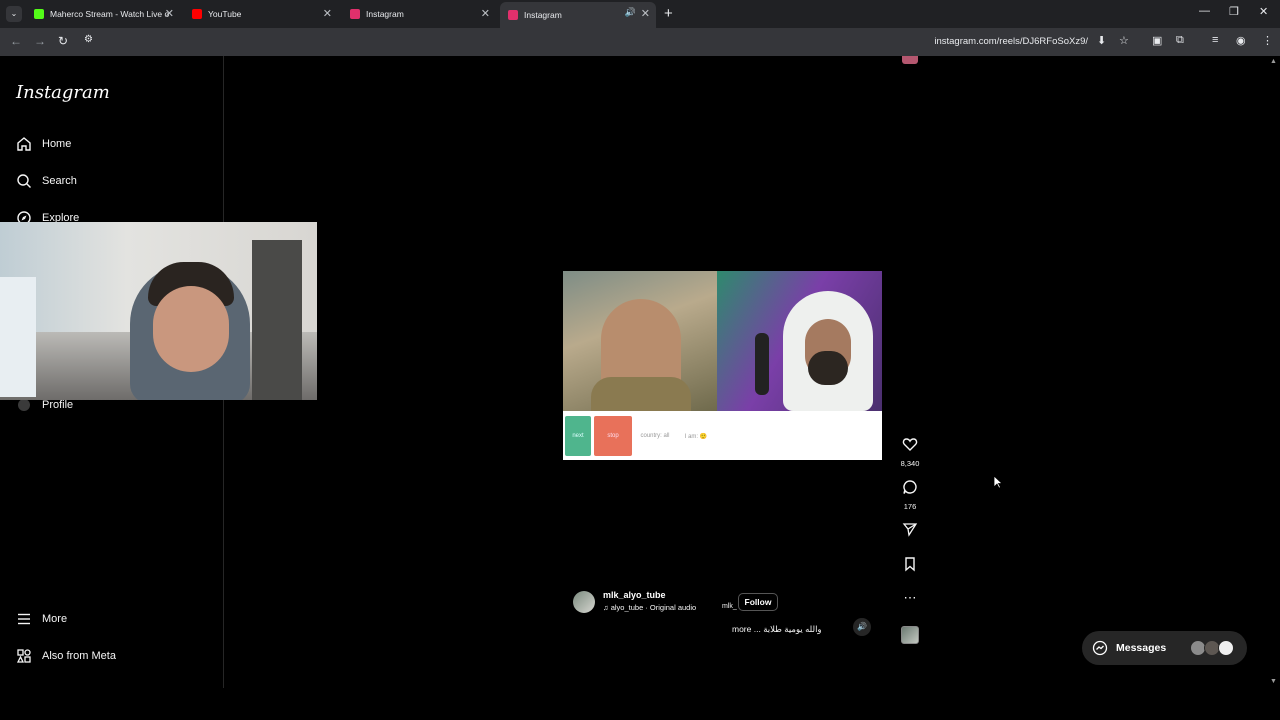  I want to click on webcam-overlay, so click(158, 311).